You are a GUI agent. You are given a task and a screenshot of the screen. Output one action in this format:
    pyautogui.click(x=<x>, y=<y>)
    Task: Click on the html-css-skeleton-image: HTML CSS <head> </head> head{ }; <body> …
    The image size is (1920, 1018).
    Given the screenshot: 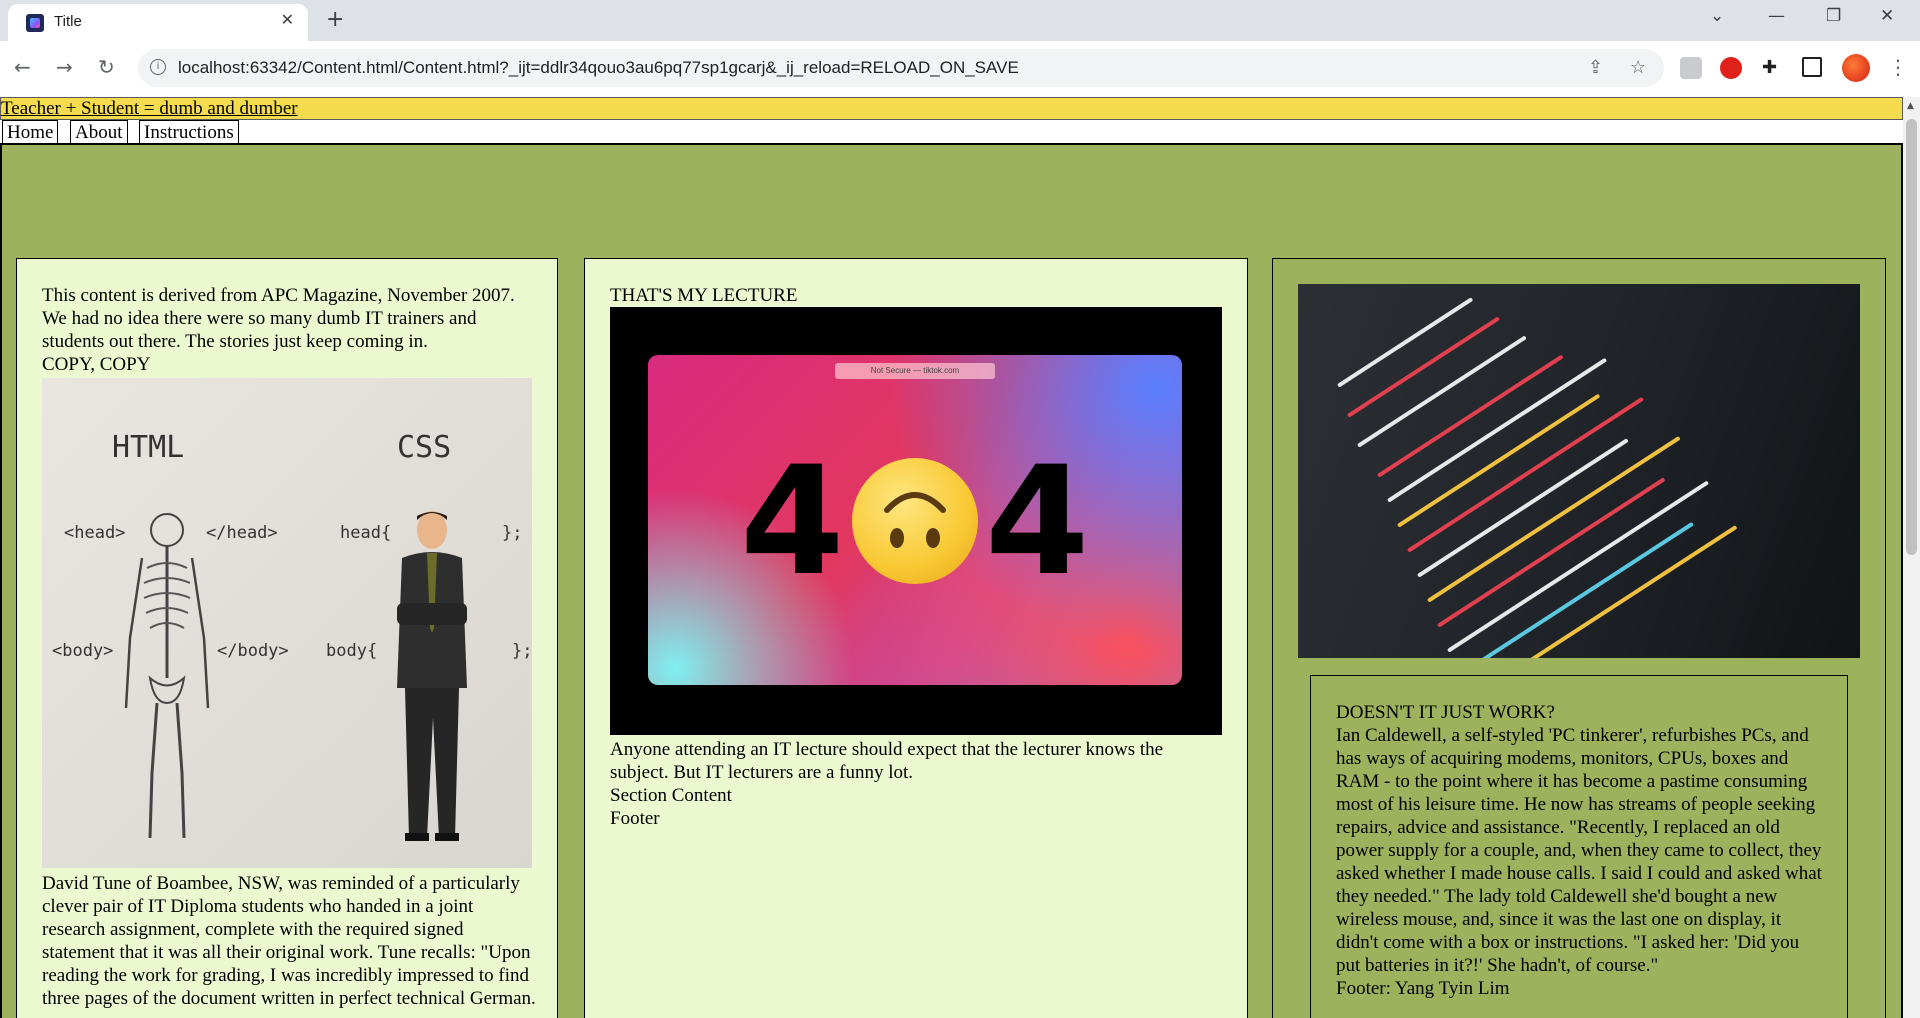 What is the action you would take?
    pyautogui.click(x=287, y=623)
    